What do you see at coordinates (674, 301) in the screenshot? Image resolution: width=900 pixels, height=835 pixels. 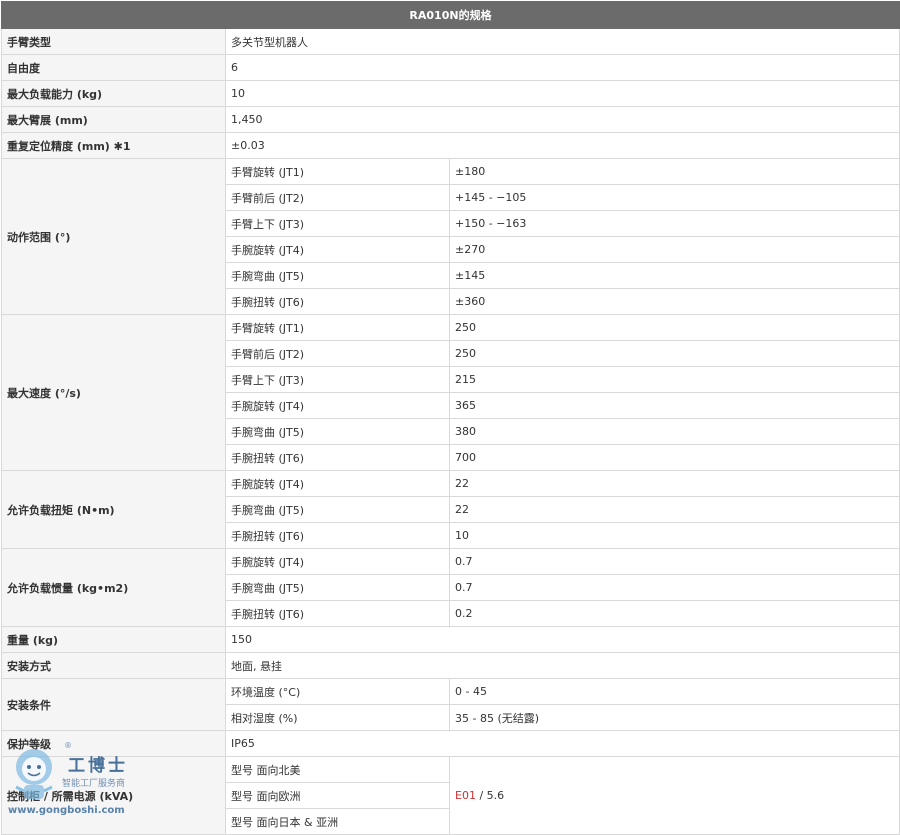 I see `axis-value: ±360` at bounding box center [674, 301].